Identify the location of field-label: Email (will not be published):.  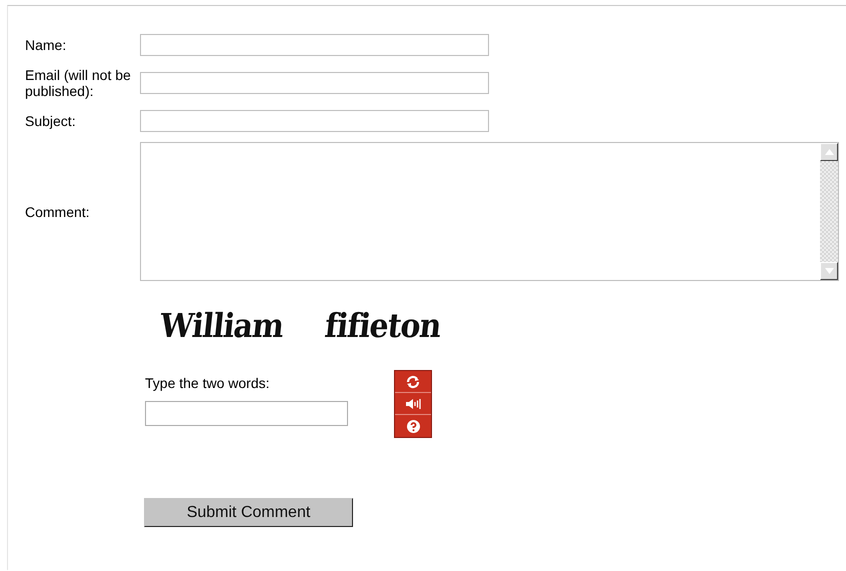
(78, 83).